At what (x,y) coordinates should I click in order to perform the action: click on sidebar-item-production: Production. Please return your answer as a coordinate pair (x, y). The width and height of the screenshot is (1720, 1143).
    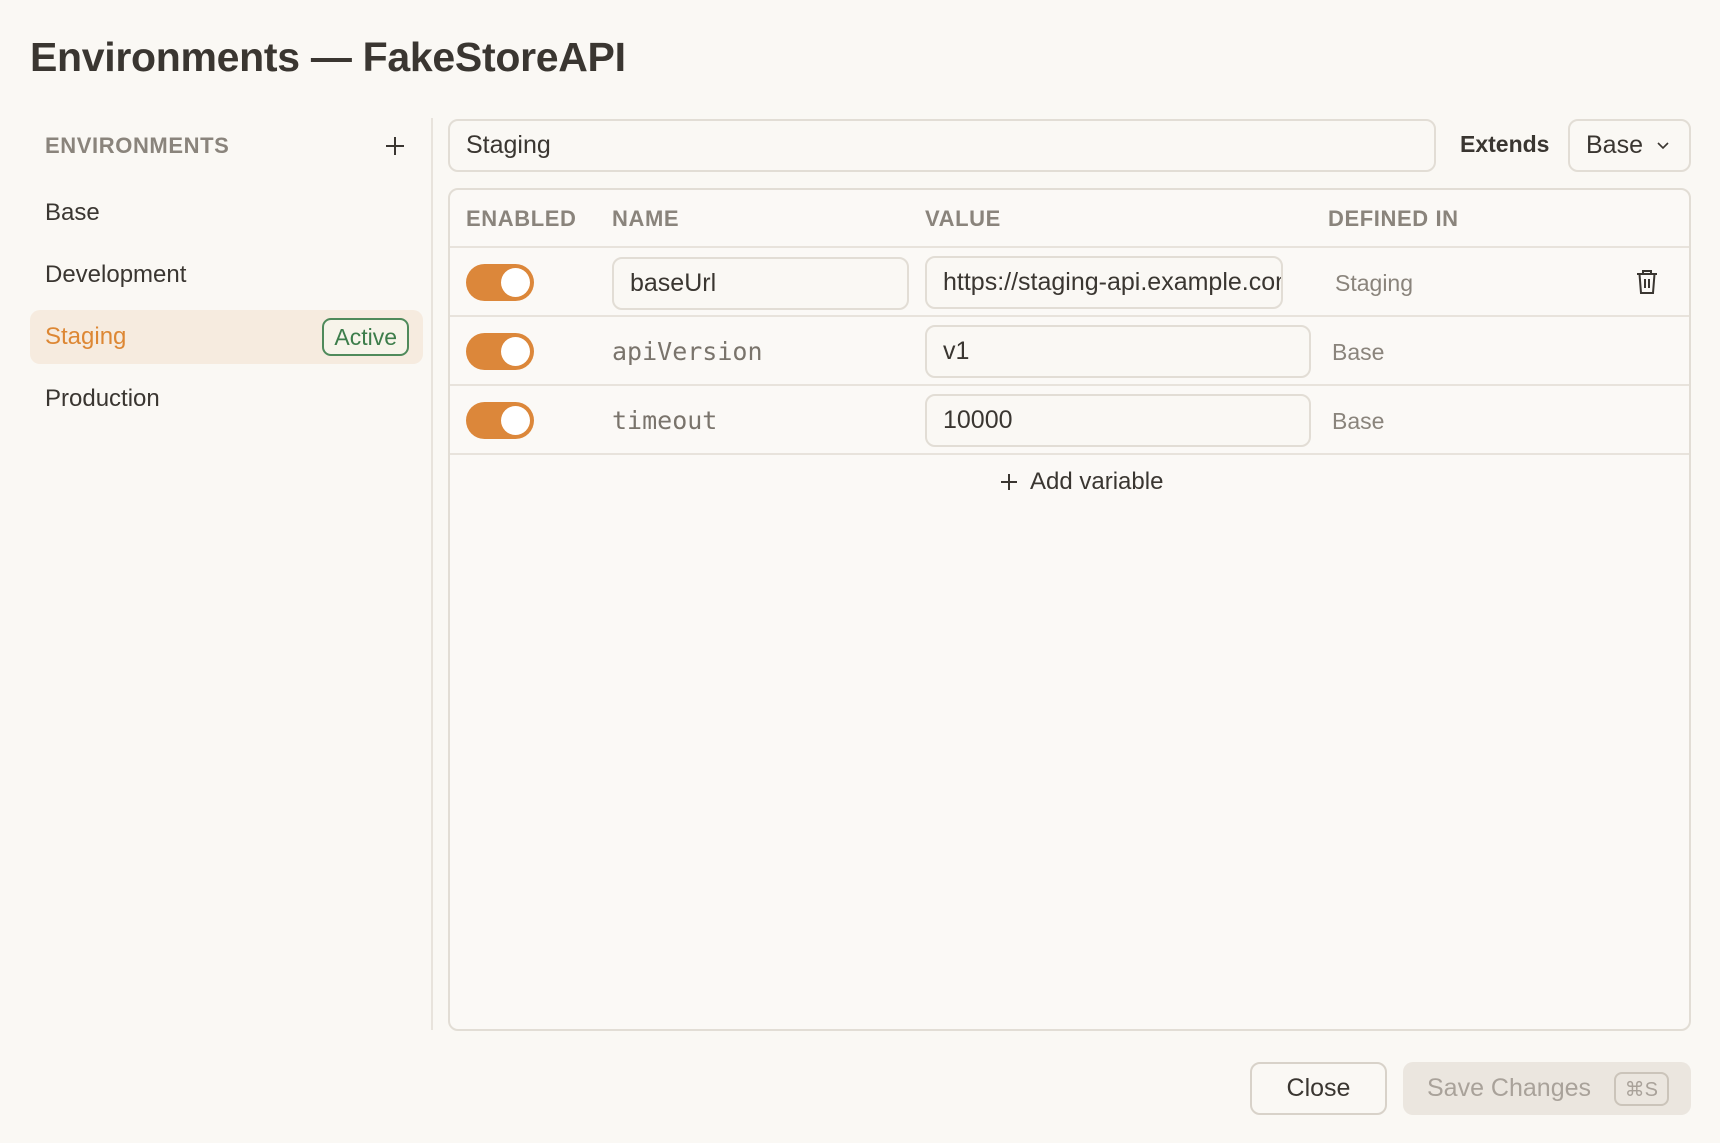
    Looking at the image, I should click on (226, 399).